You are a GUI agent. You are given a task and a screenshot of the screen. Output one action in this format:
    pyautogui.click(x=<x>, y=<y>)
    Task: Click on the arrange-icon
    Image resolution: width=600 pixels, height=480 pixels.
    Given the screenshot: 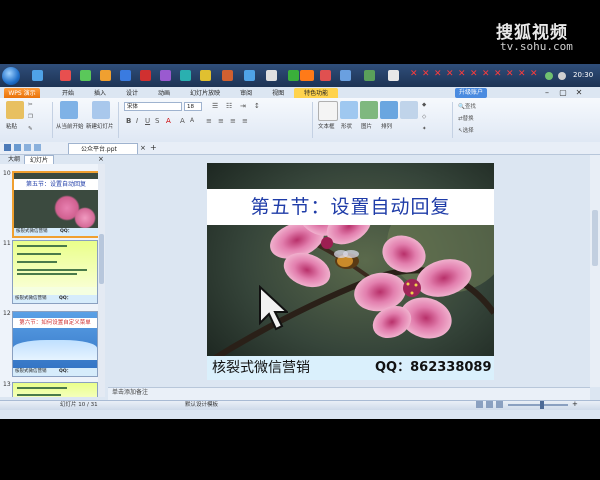 What is the action you would take?
    pyautogui.click(x=389, y=110)
    